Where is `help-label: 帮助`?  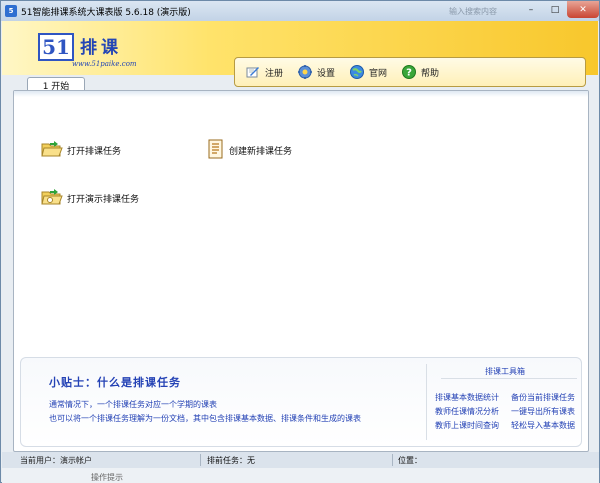 help-label: 帮助 is located at coordinates (430, 73).